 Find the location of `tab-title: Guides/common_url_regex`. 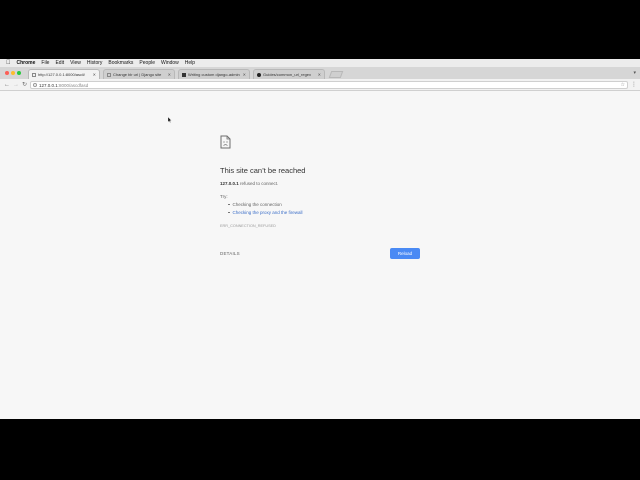

tab-title: Guides/common_url_regex is located at coordinates (287, 74).